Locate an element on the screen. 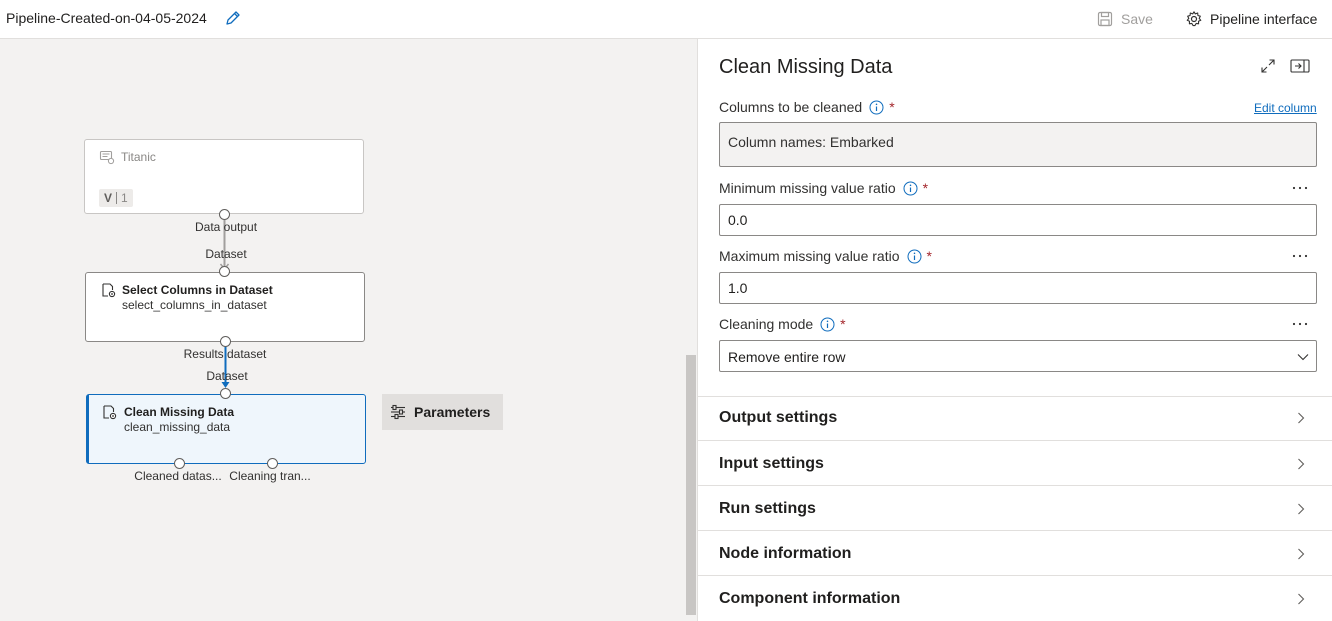 The width and height of the screenshot is (1332, 621). port-label-data-output: Data output is located at coordinates (226, 227).